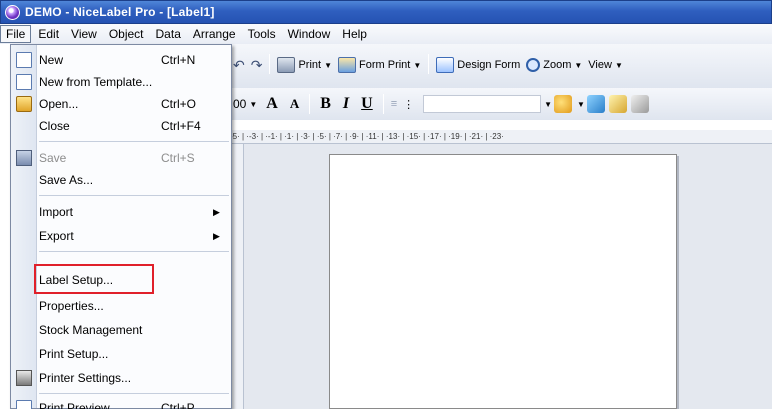  Describe the element at coordinates (24, 82) in the screenshot. I see `template-icon` at that location.